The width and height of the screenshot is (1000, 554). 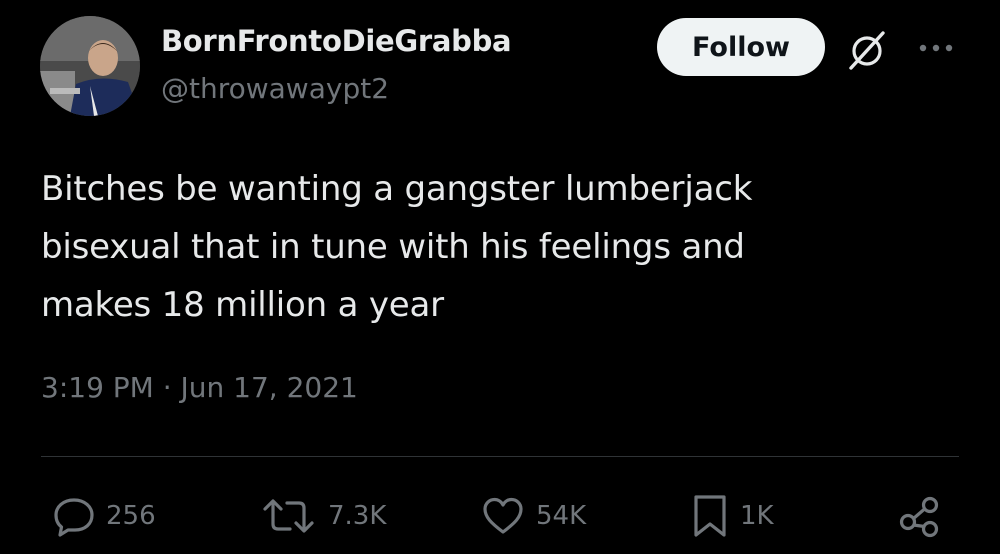 I want to click on share-icon, so click(x=919, y=517).